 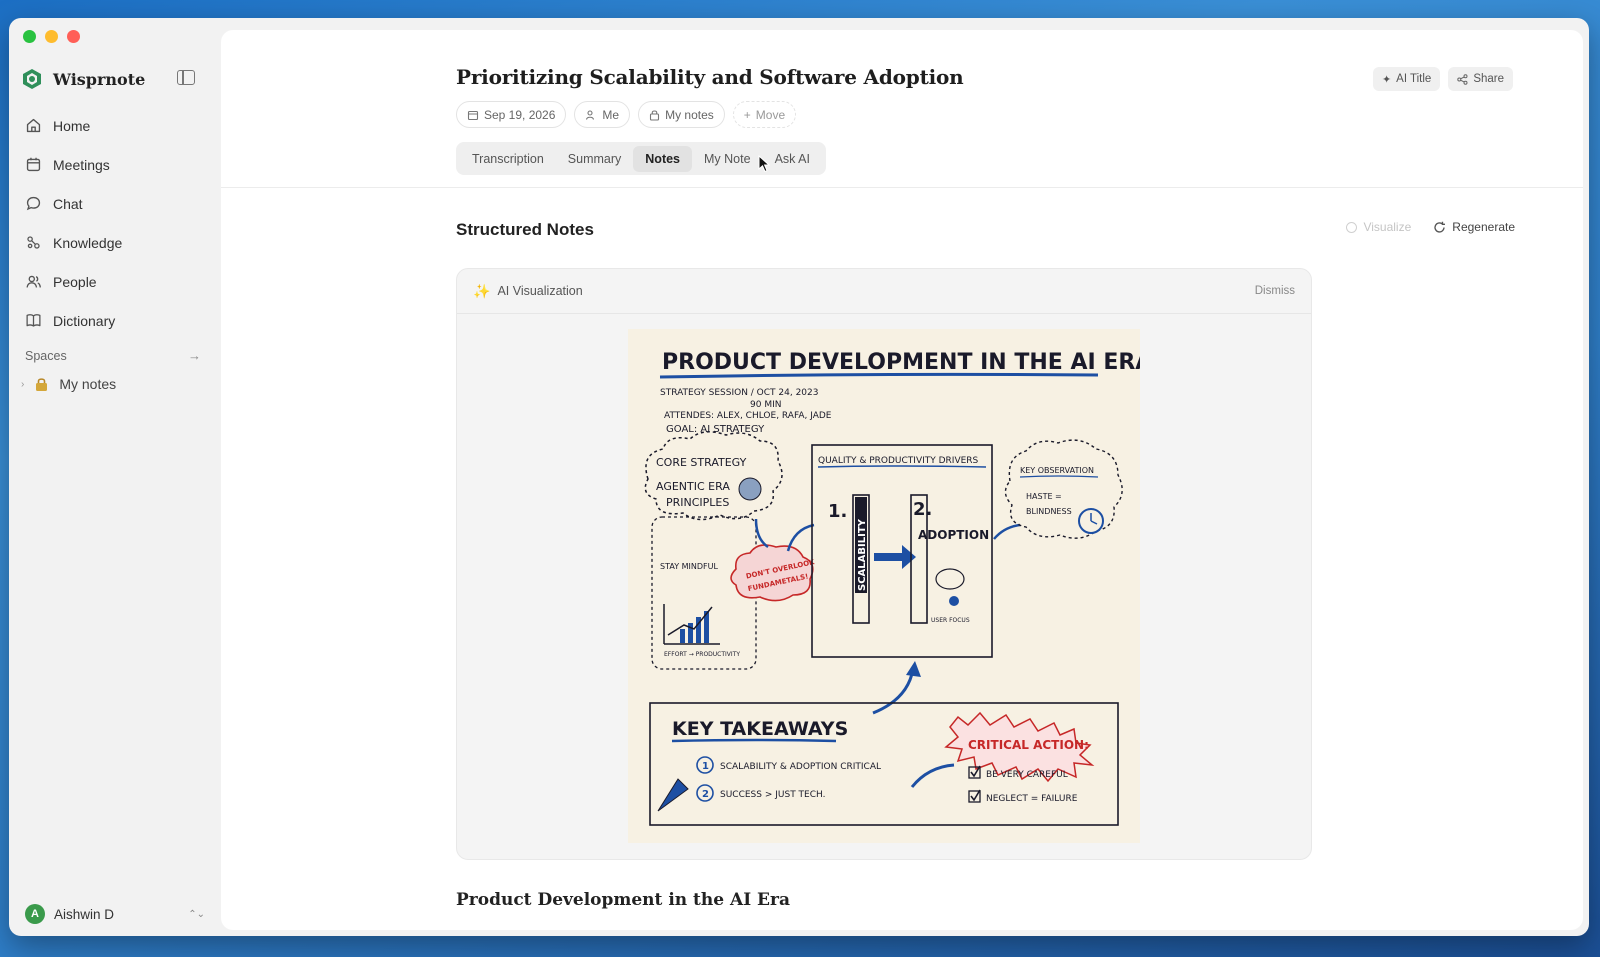 I want to click on takeaway-1: SCALABILITY & ADOPTION CRITICAL, so click(x=800, y=767).